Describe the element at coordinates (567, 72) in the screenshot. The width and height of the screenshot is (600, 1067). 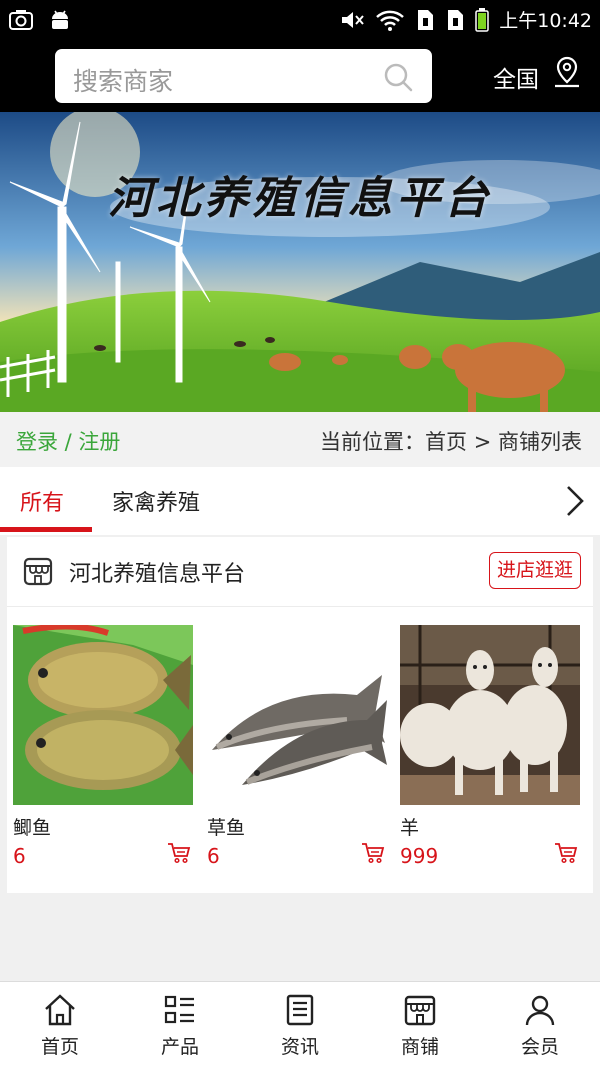
I see `location-pin-icon` at that location.